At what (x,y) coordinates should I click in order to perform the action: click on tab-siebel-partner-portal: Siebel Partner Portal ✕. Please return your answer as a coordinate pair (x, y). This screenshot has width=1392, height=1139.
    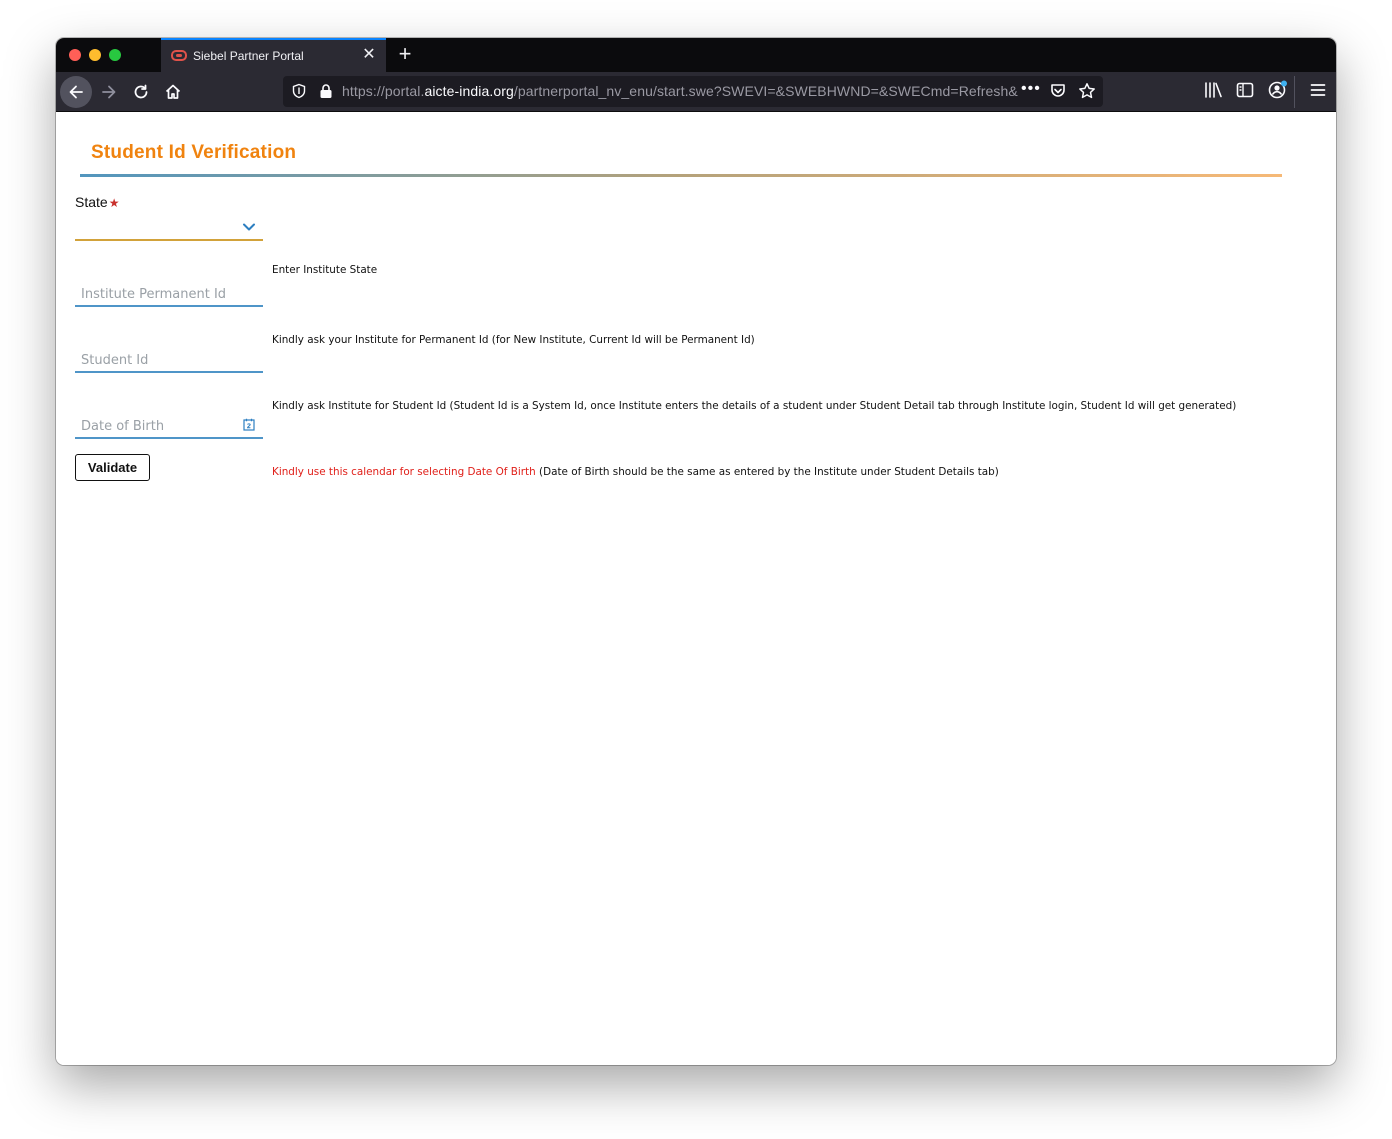
    Looking at the image, I should click on (273, 55).